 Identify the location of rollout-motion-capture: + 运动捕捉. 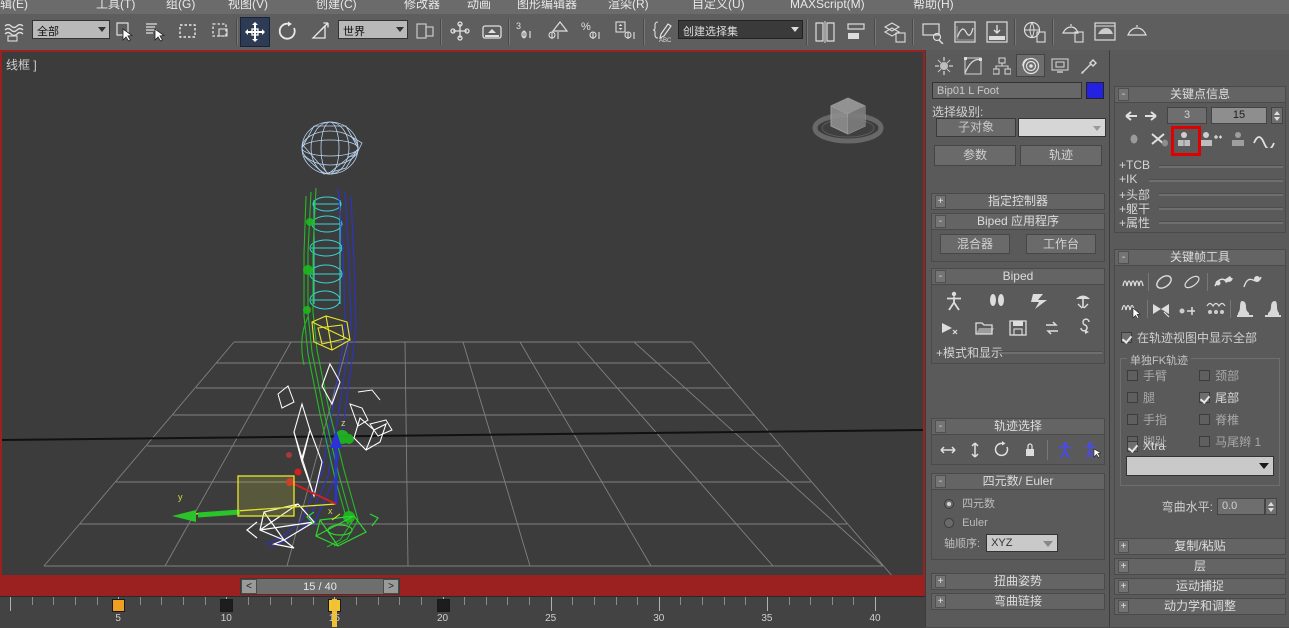
(1200, 586).